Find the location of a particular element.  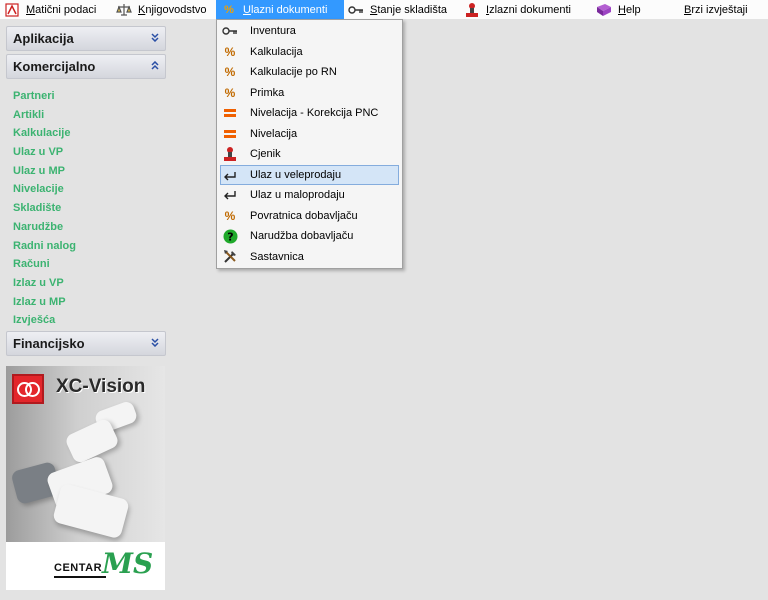

menu-item-narudzba-dobavljacu: ? Narudžba dobavljaču is located at coordinates (309, 236).